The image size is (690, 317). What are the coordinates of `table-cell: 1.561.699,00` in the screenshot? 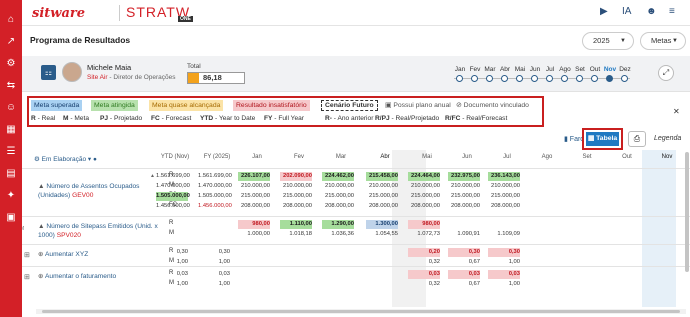 It's located at (173, 176).